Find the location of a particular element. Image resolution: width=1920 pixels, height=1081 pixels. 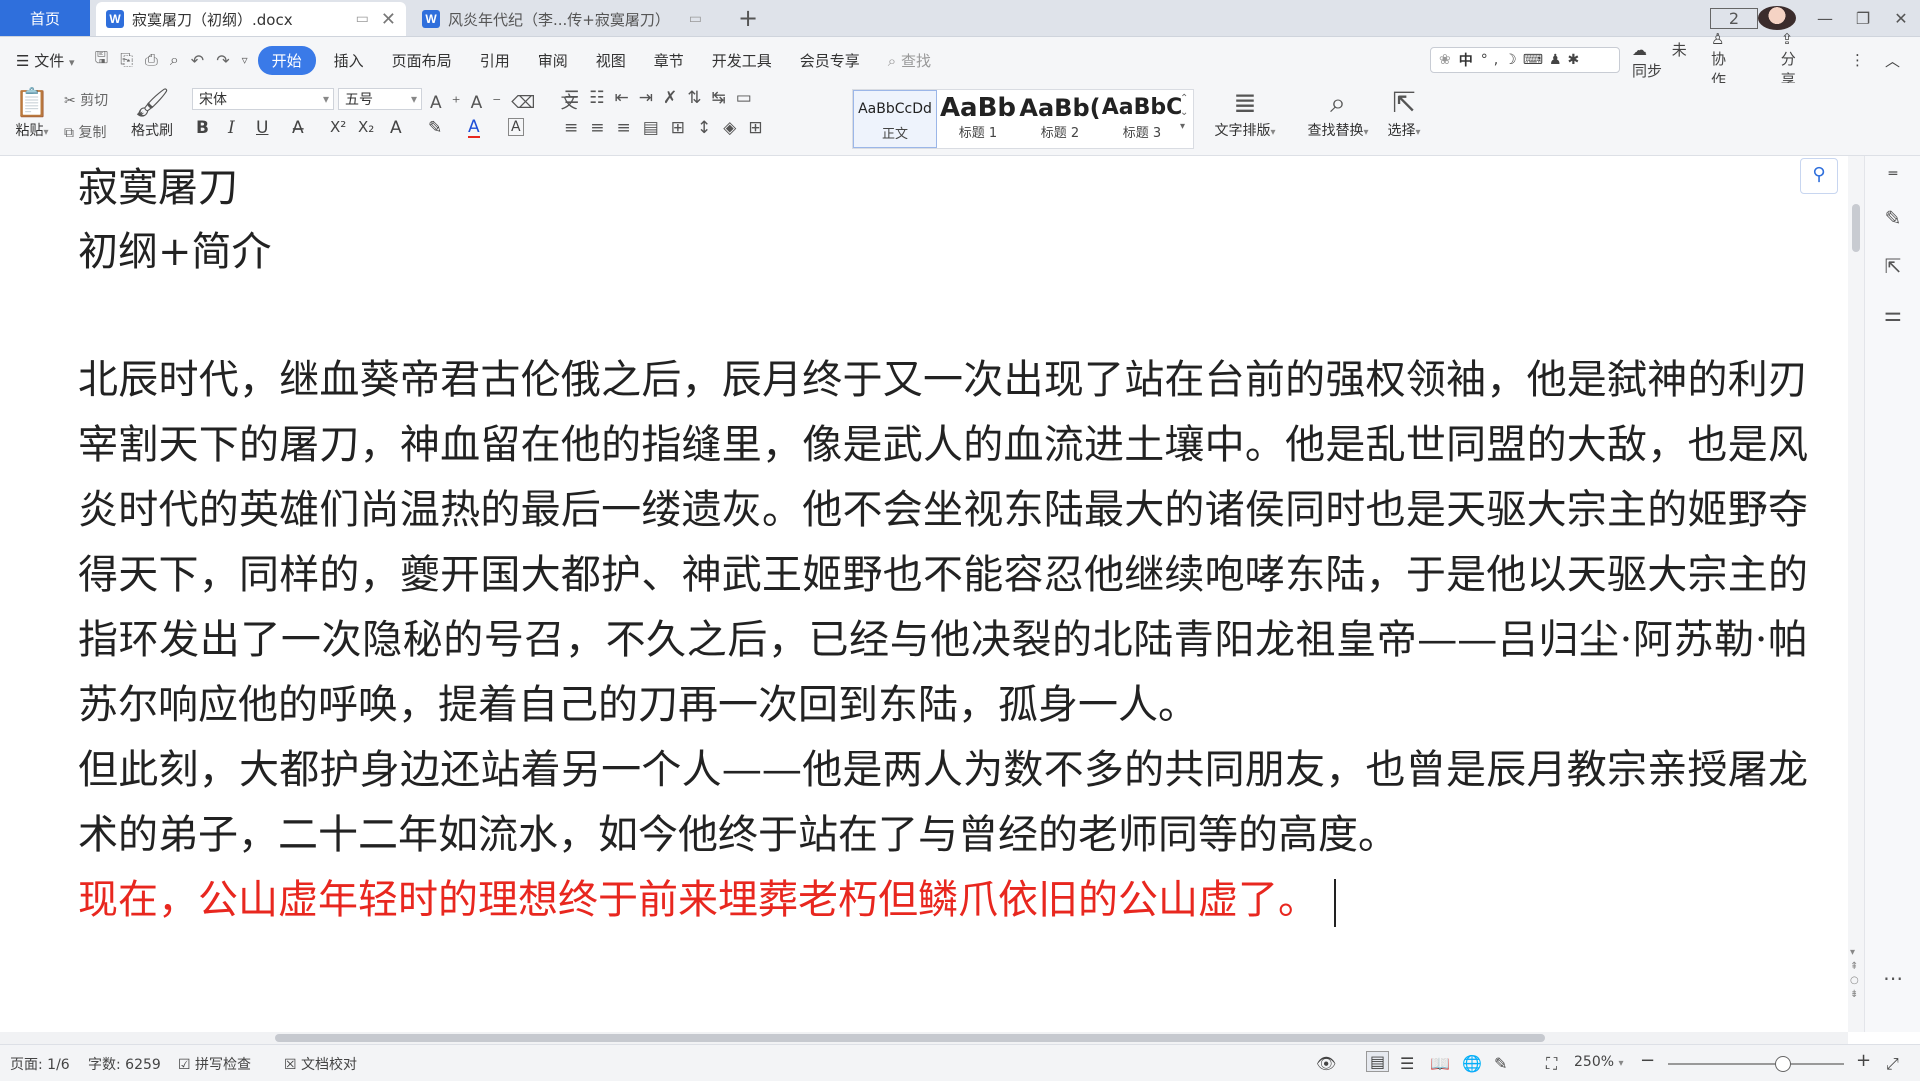

font-size-select: 五号 is located at coordinates (380, 99).